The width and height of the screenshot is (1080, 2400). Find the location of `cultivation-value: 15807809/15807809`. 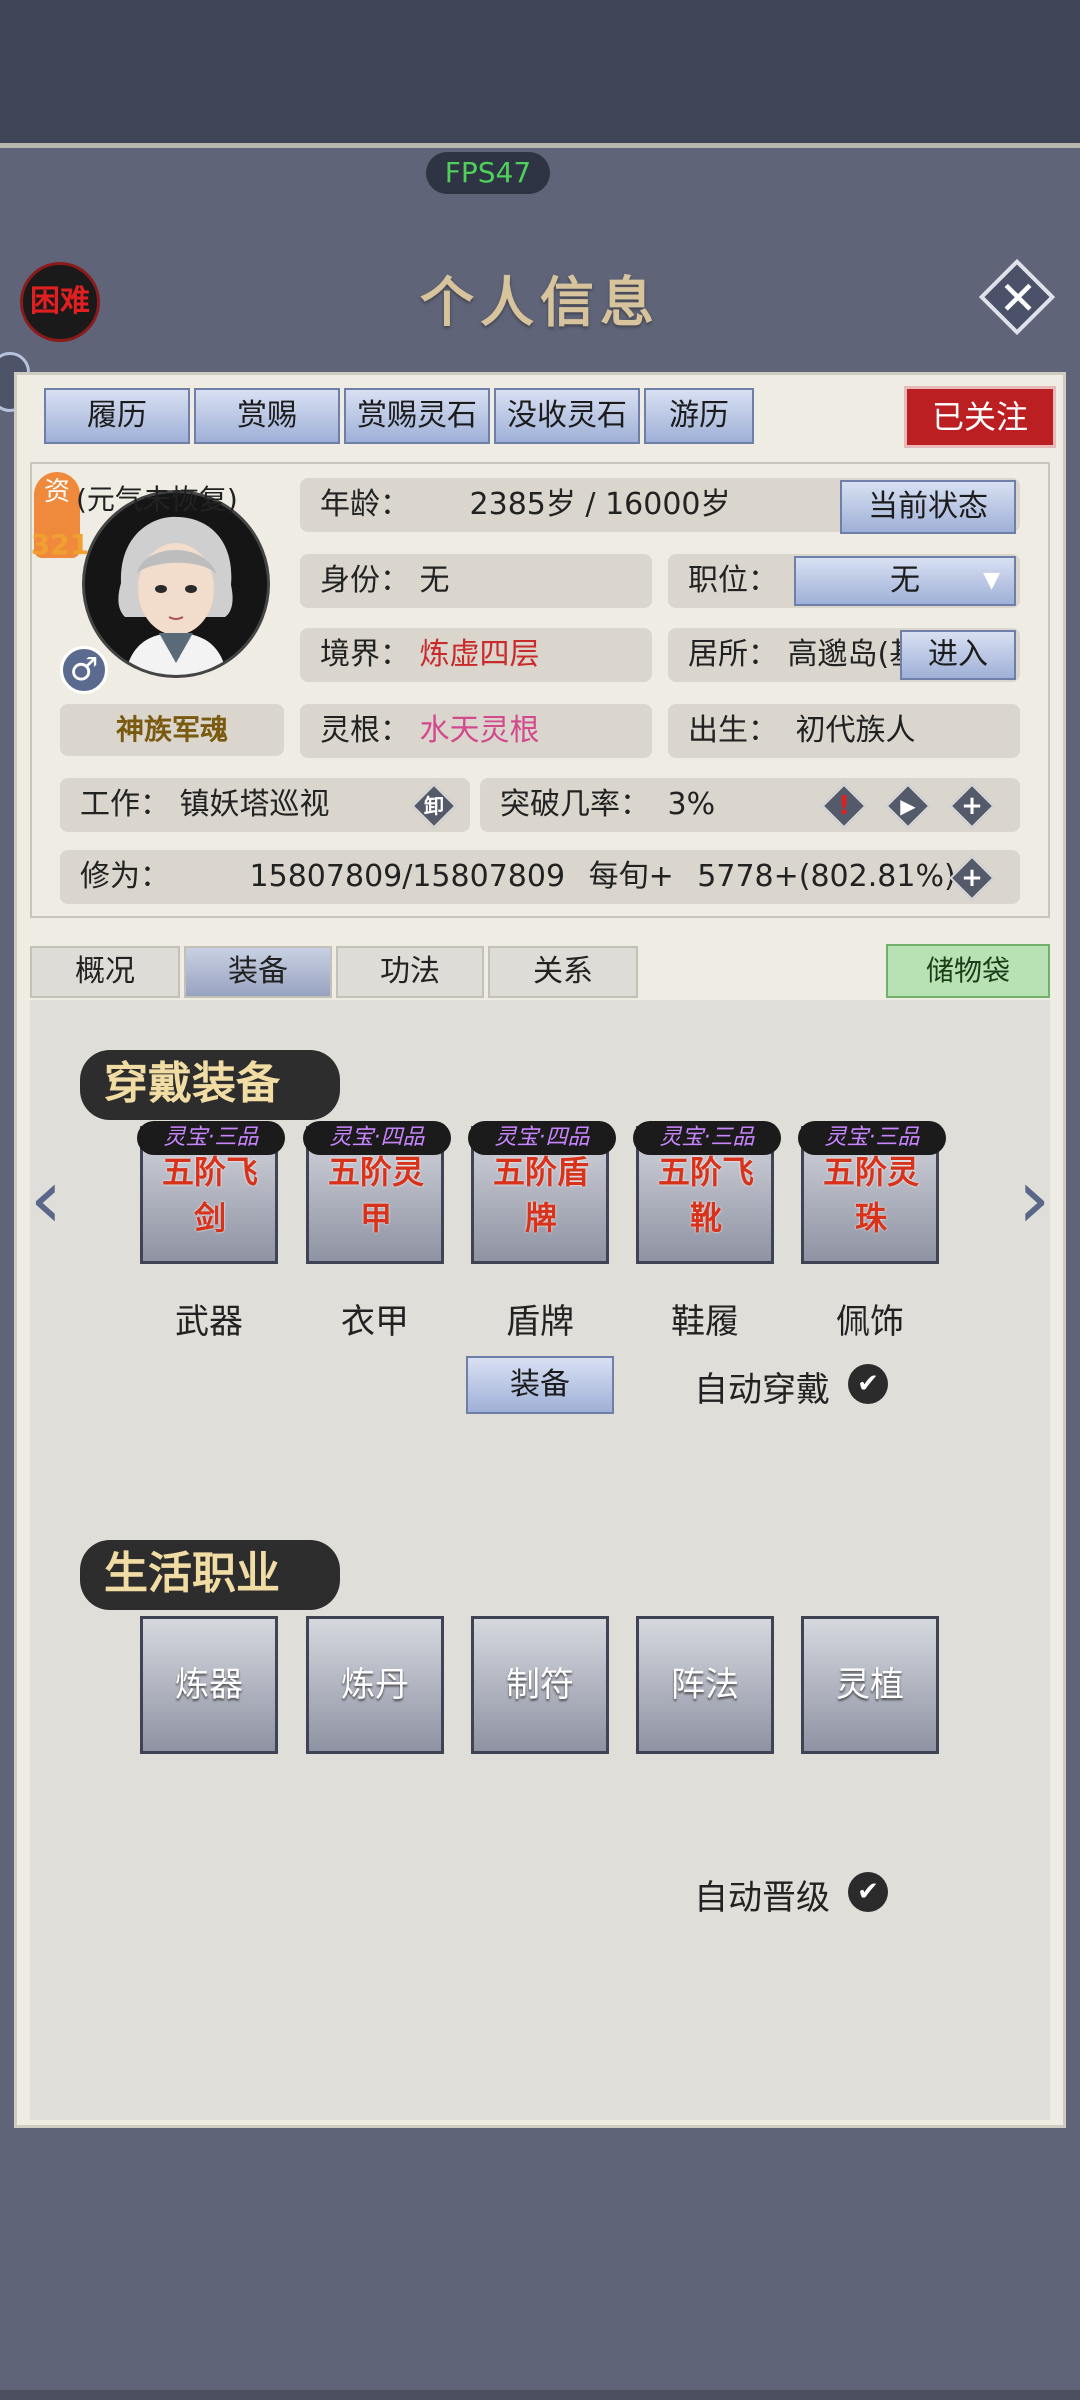

cultivation-value: 15807809/15807809 is located at coordinates (407, 876).